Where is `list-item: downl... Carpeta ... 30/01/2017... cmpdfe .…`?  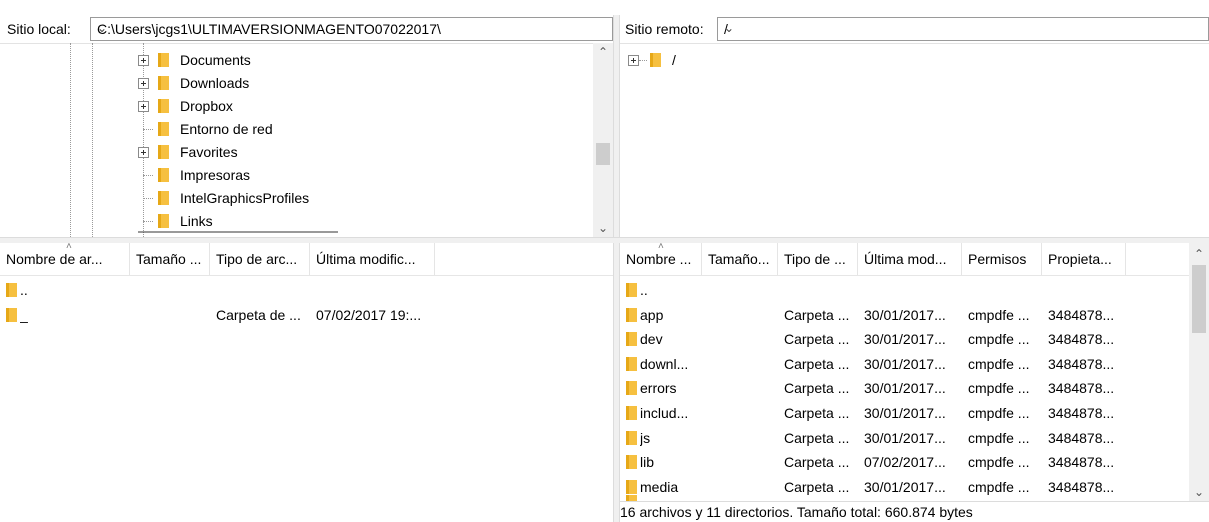 list-item: downl... Carpeta ... 30/01/2017... cmpdfe .… is located at coordinates (904, 364).